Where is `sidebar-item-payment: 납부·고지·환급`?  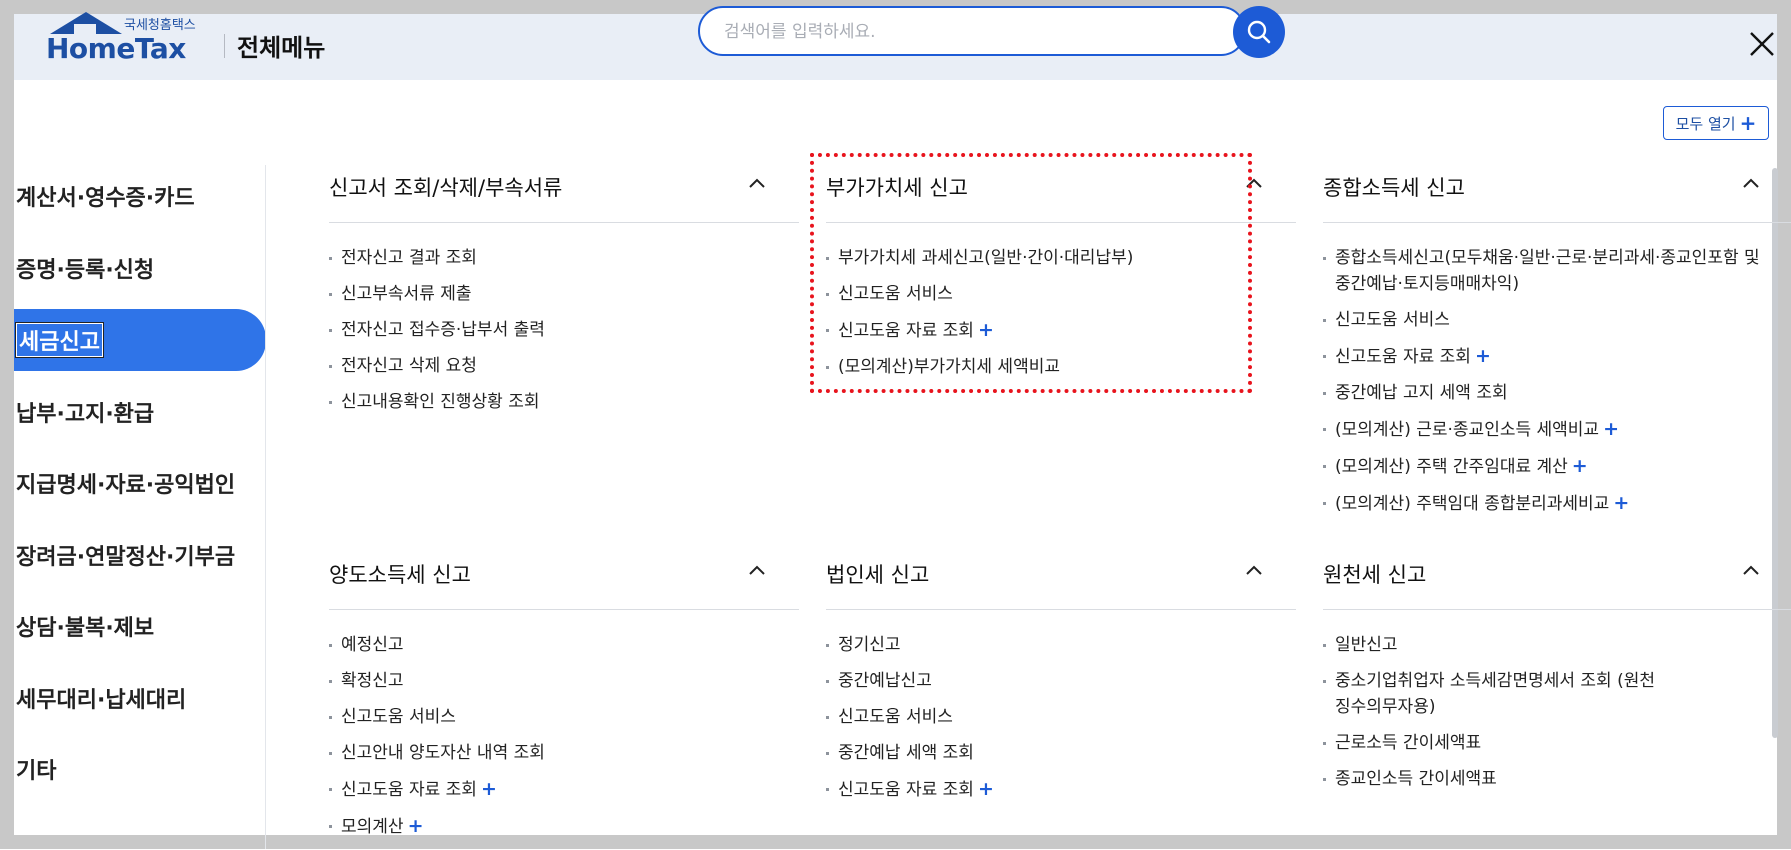
sidebar-item-payment: 납부·고지·환급 is located at coordinates (140, 412).